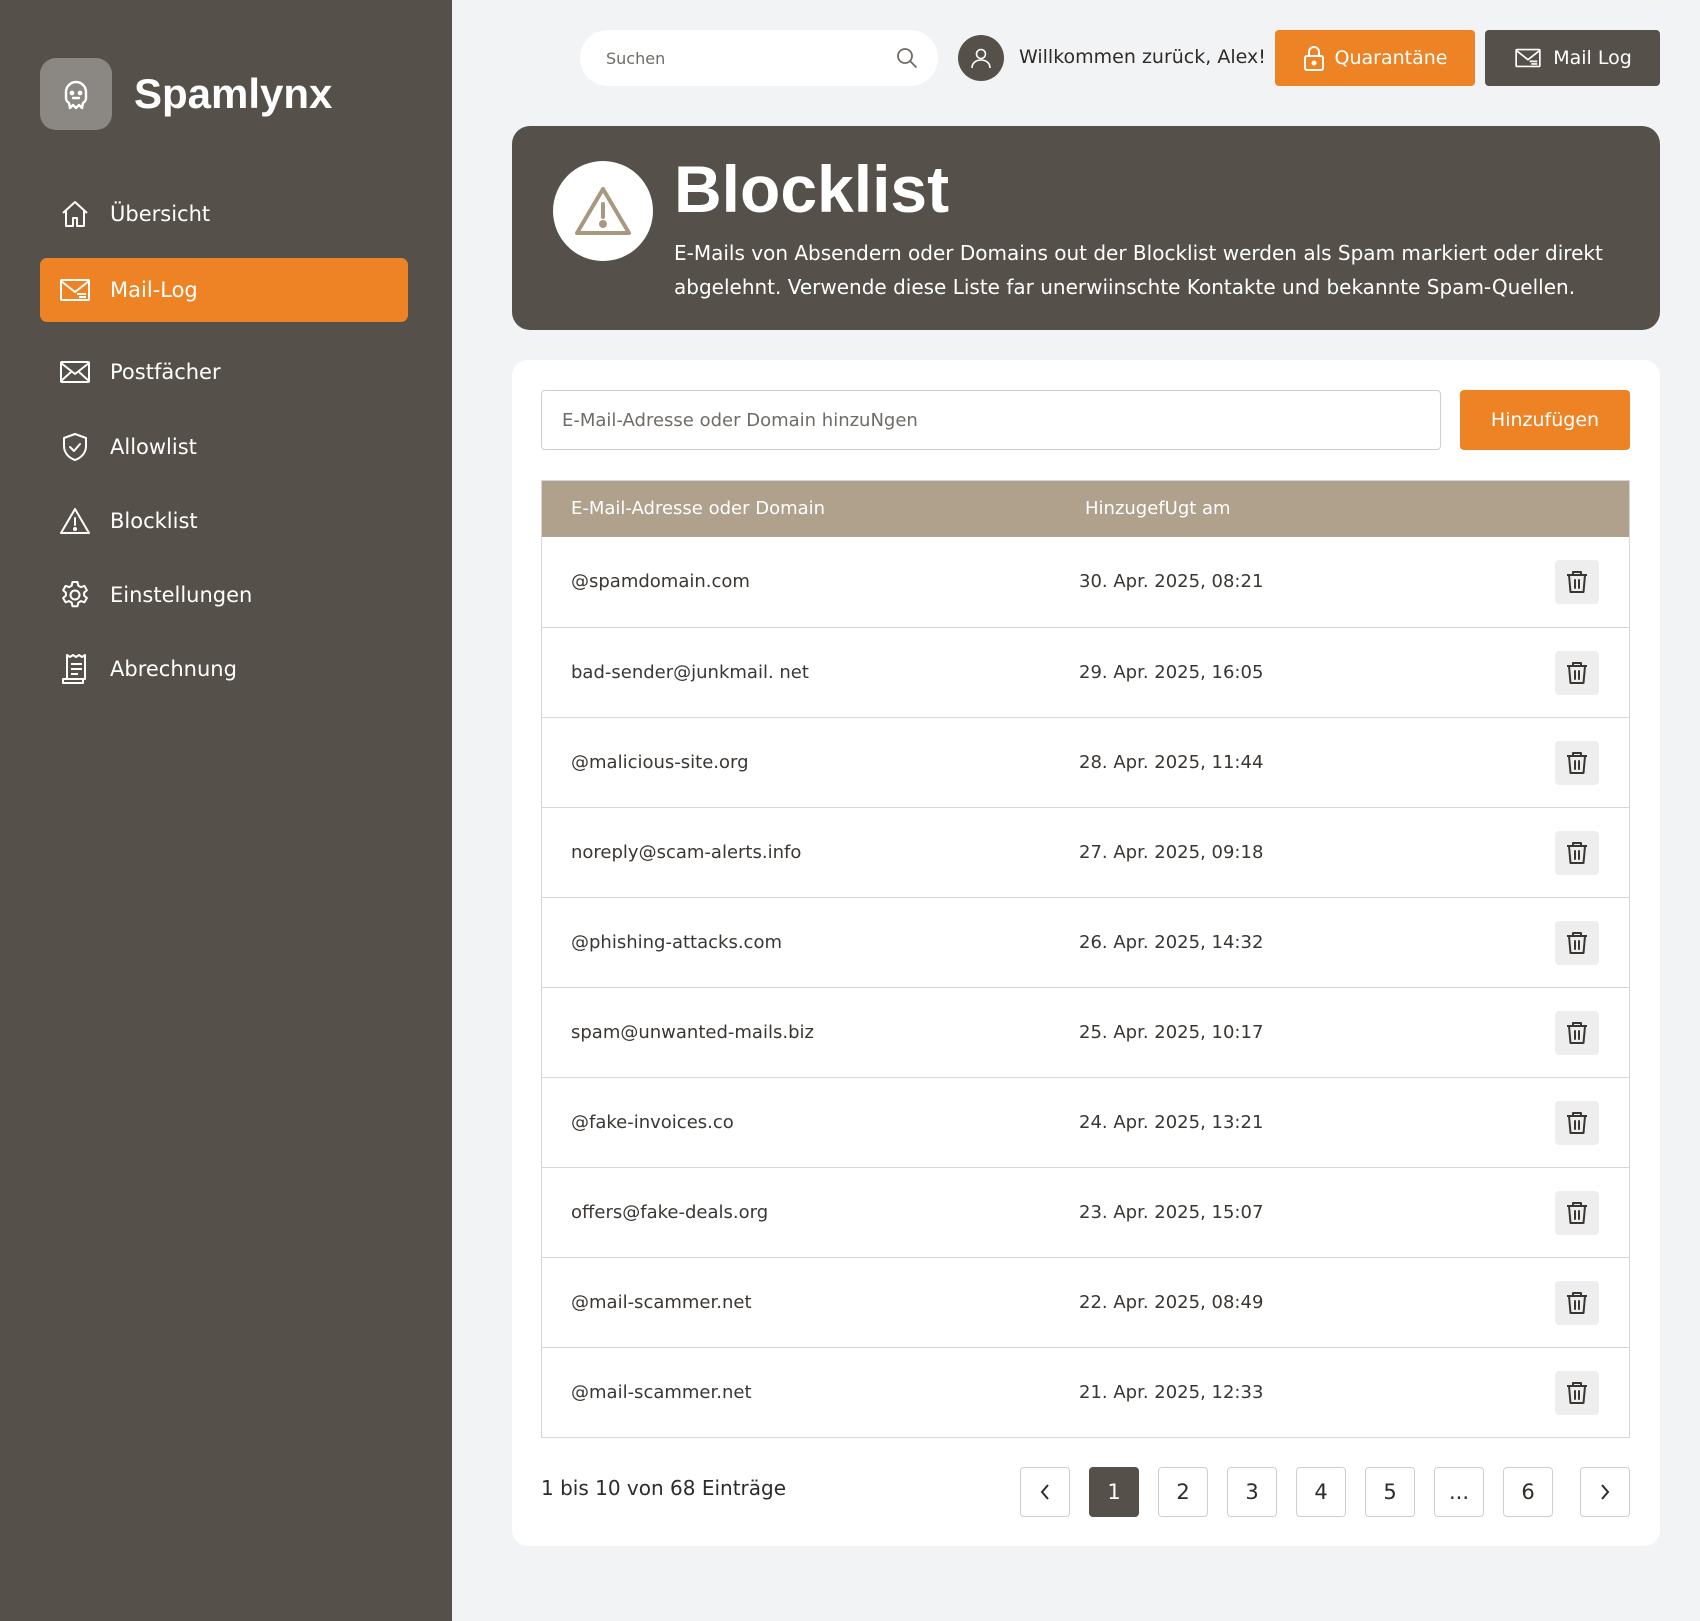 The width and height of the screenshot is (1700, 1621). I want to click on user-icon, so click(981, 58).